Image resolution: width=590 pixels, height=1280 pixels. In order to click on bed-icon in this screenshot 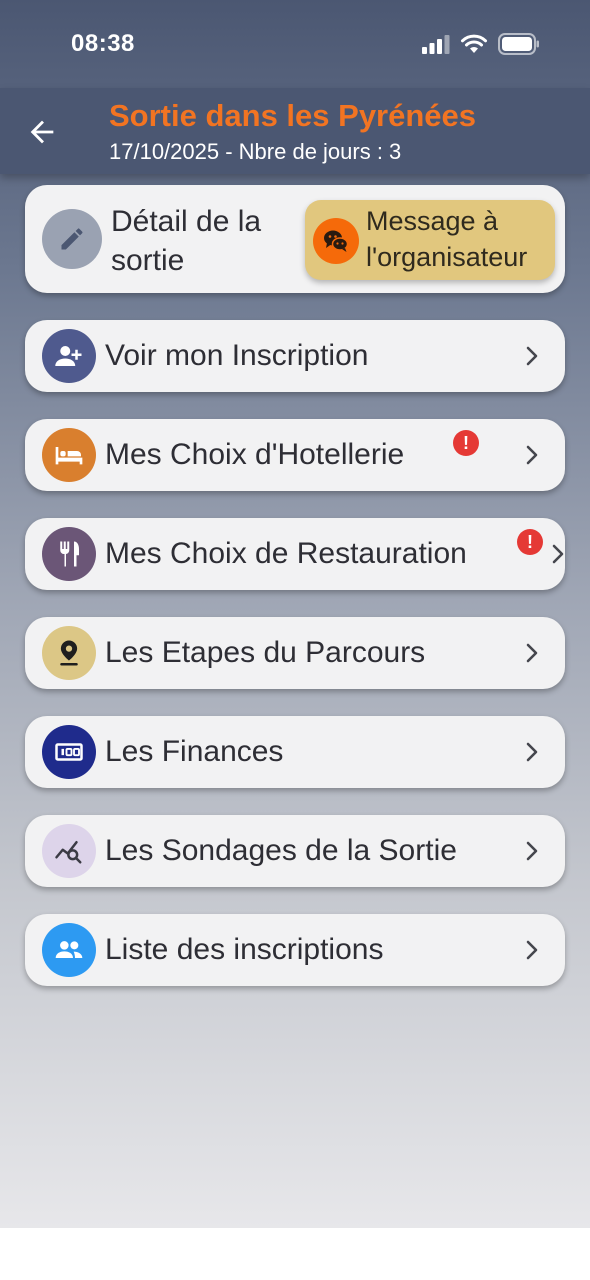, I will do `click(69, 455)`.